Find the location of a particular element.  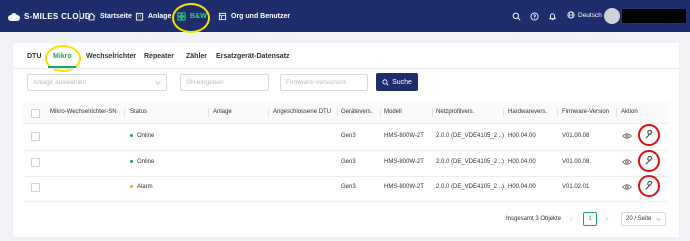

sn-input is located at coordinates (224, 82).